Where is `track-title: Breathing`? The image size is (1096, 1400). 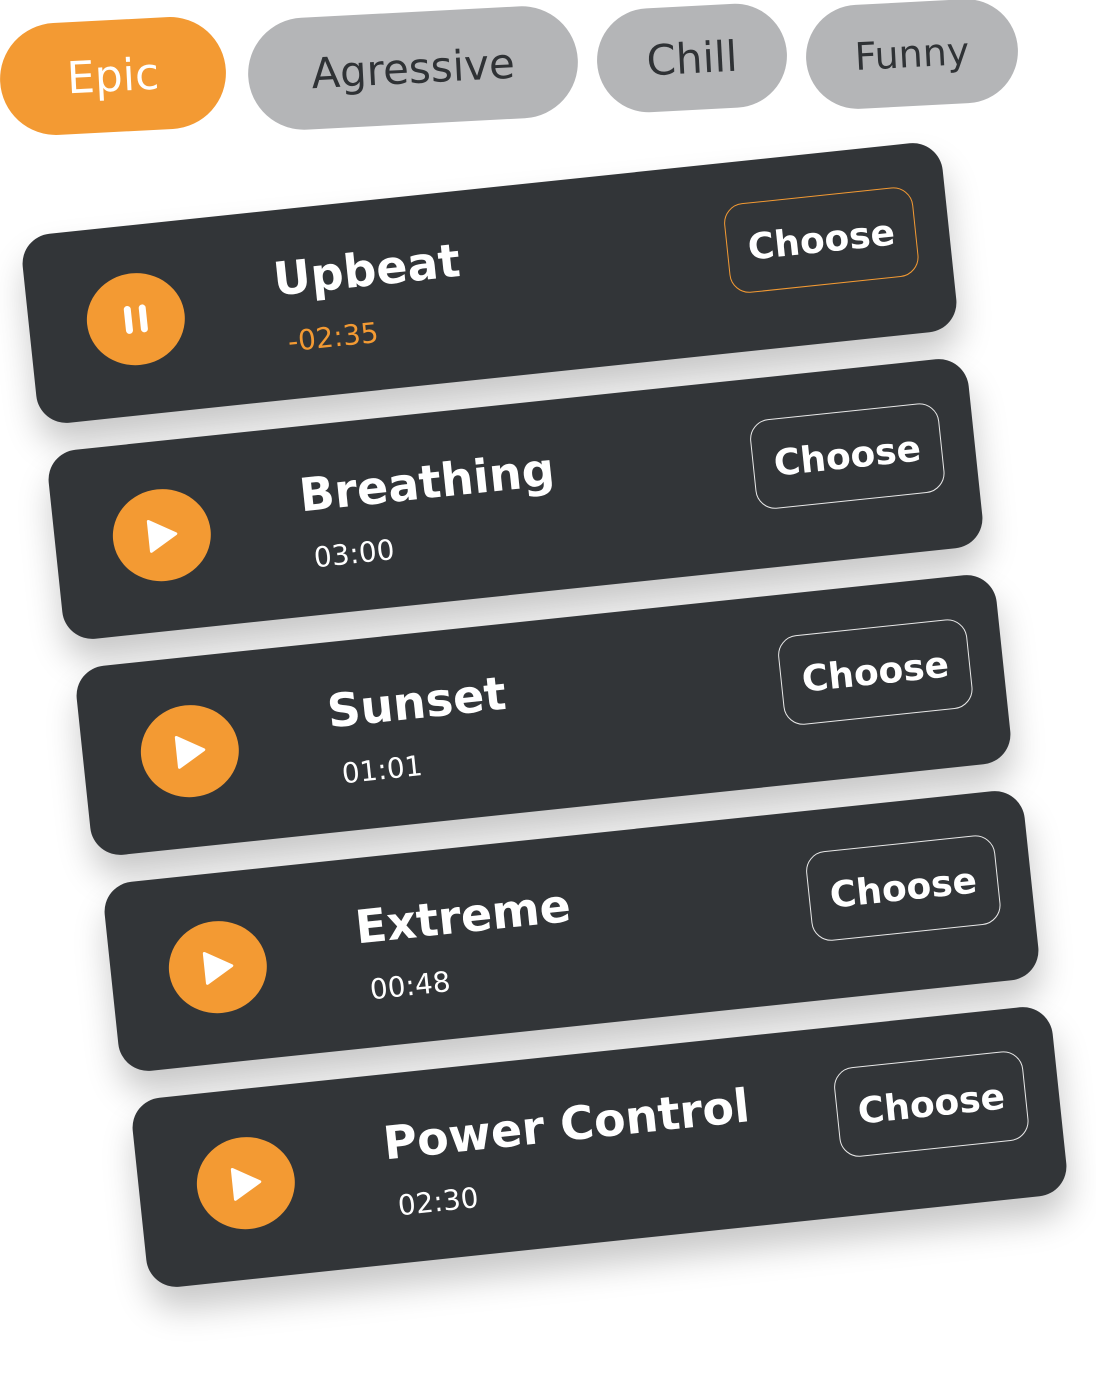 track-title: Breathing is located at coordinates (427, 482).